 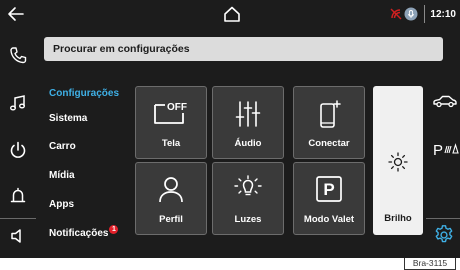 I want to click on back-arrow-icon, so click(x=16, y=14).